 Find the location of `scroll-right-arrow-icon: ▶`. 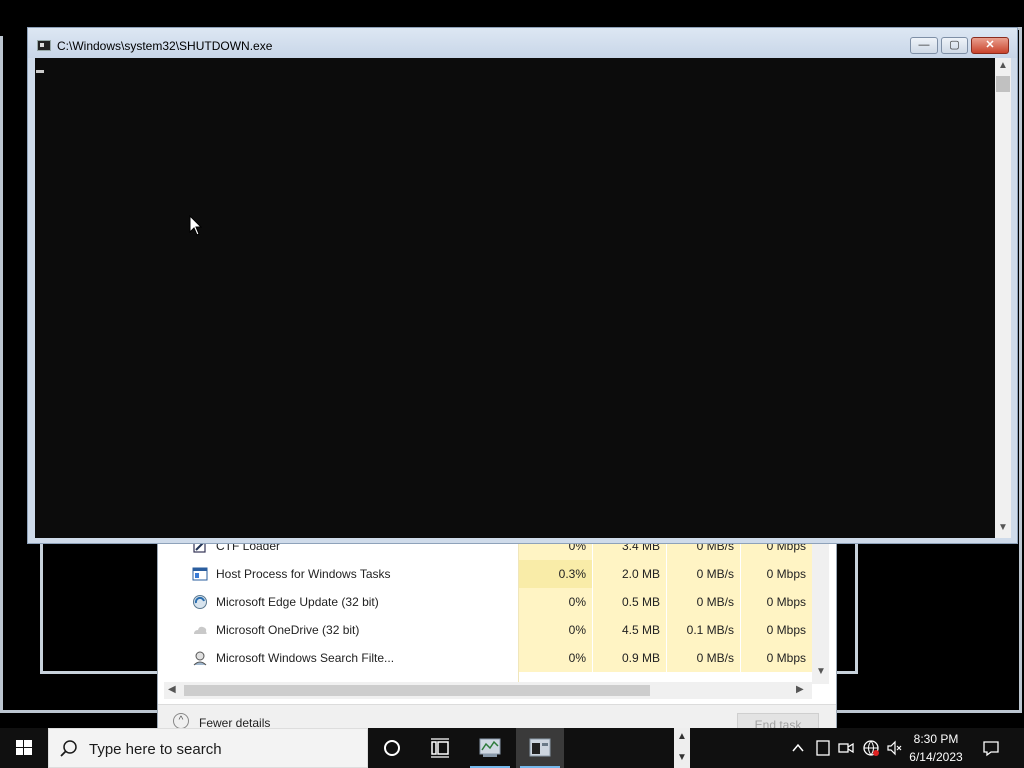

scroll-right-arrow-icon: ▶ is located at coordinates (800, 689).